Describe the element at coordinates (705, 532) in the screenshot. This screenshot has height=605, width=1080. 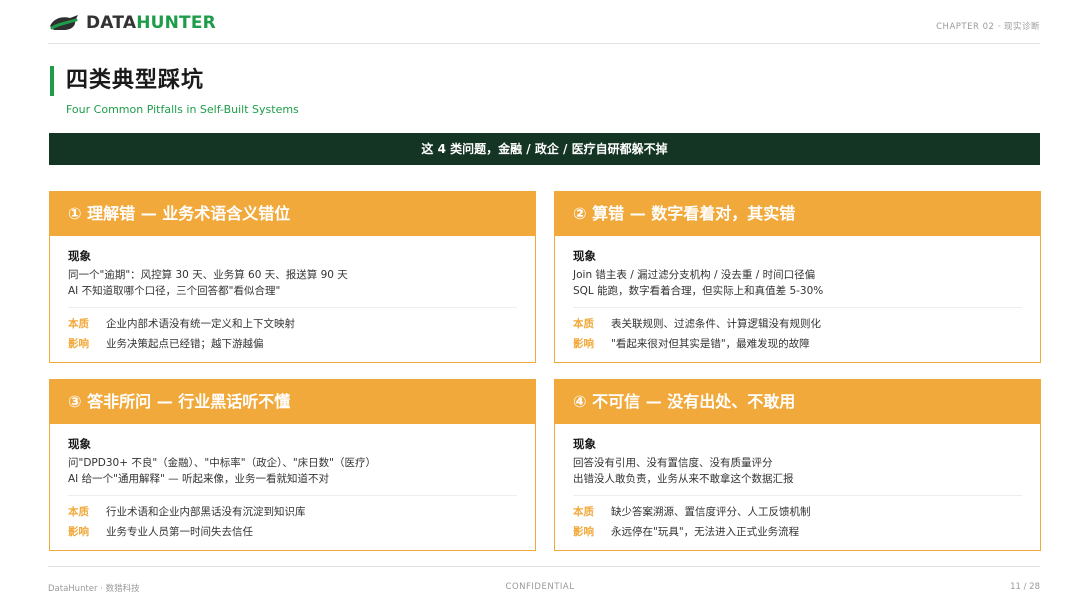
I see `impact-text: 永远停在"玩具"，无法进入正式业务流程` at that location.